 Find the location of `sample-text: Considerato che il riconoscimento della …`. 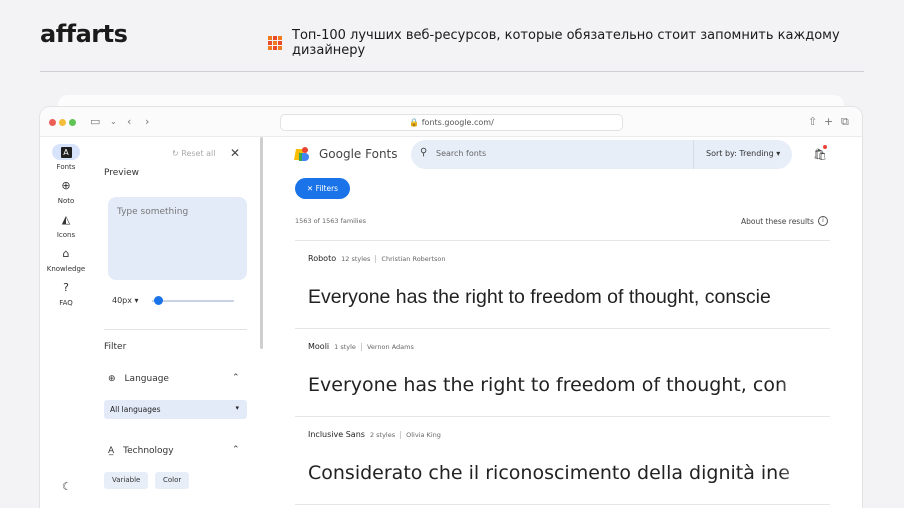

sample-text: Considerato che il riconoscimento della … is located at coordinates (549, 473).